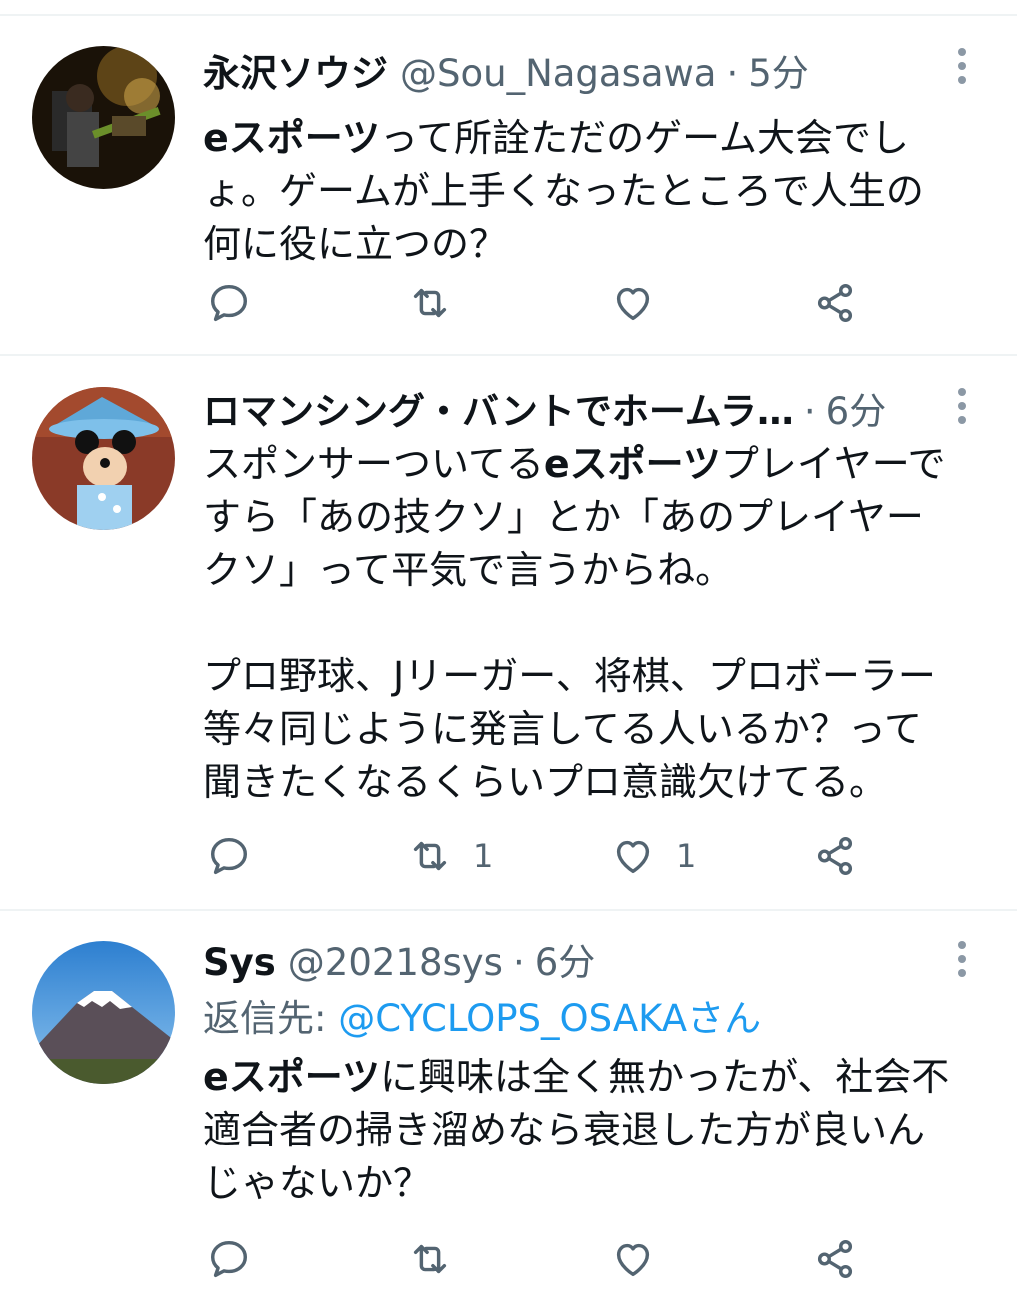  Describe the element at coordinates (778, 74) in the screenshot. I see `timestamp: 5分` at that location.